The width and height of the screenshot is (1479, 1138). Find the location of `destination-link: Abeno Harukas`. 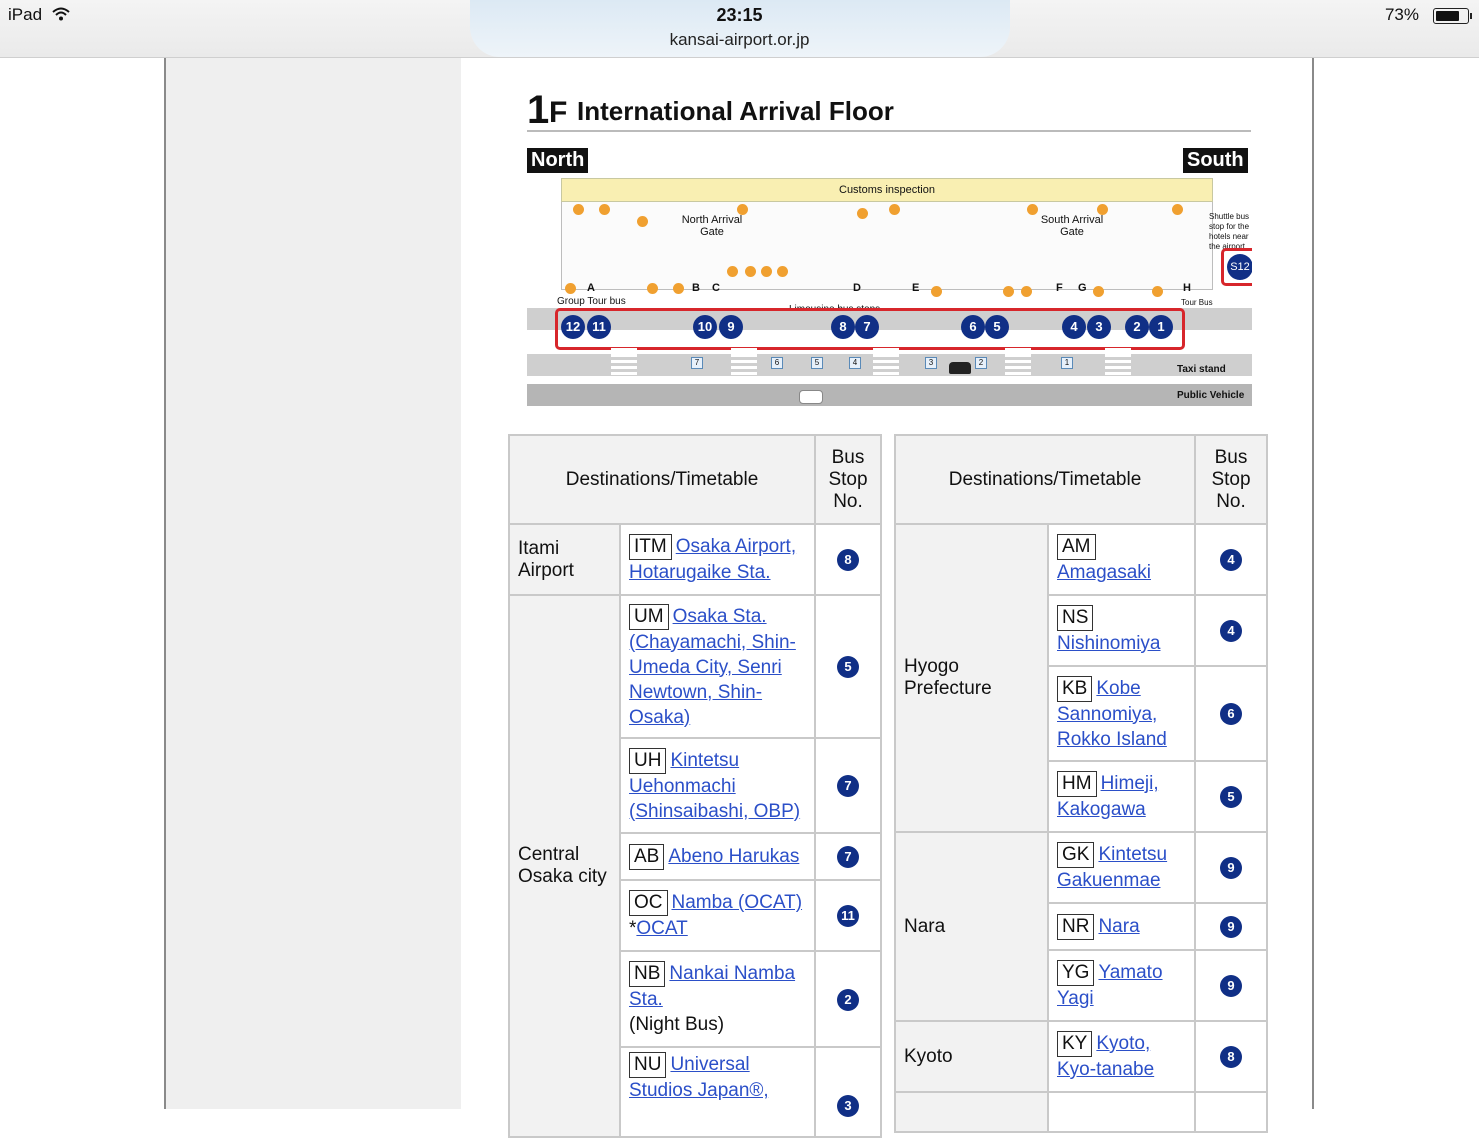

destination-link: Abeno Harukas is located at coordinates (733, 856).